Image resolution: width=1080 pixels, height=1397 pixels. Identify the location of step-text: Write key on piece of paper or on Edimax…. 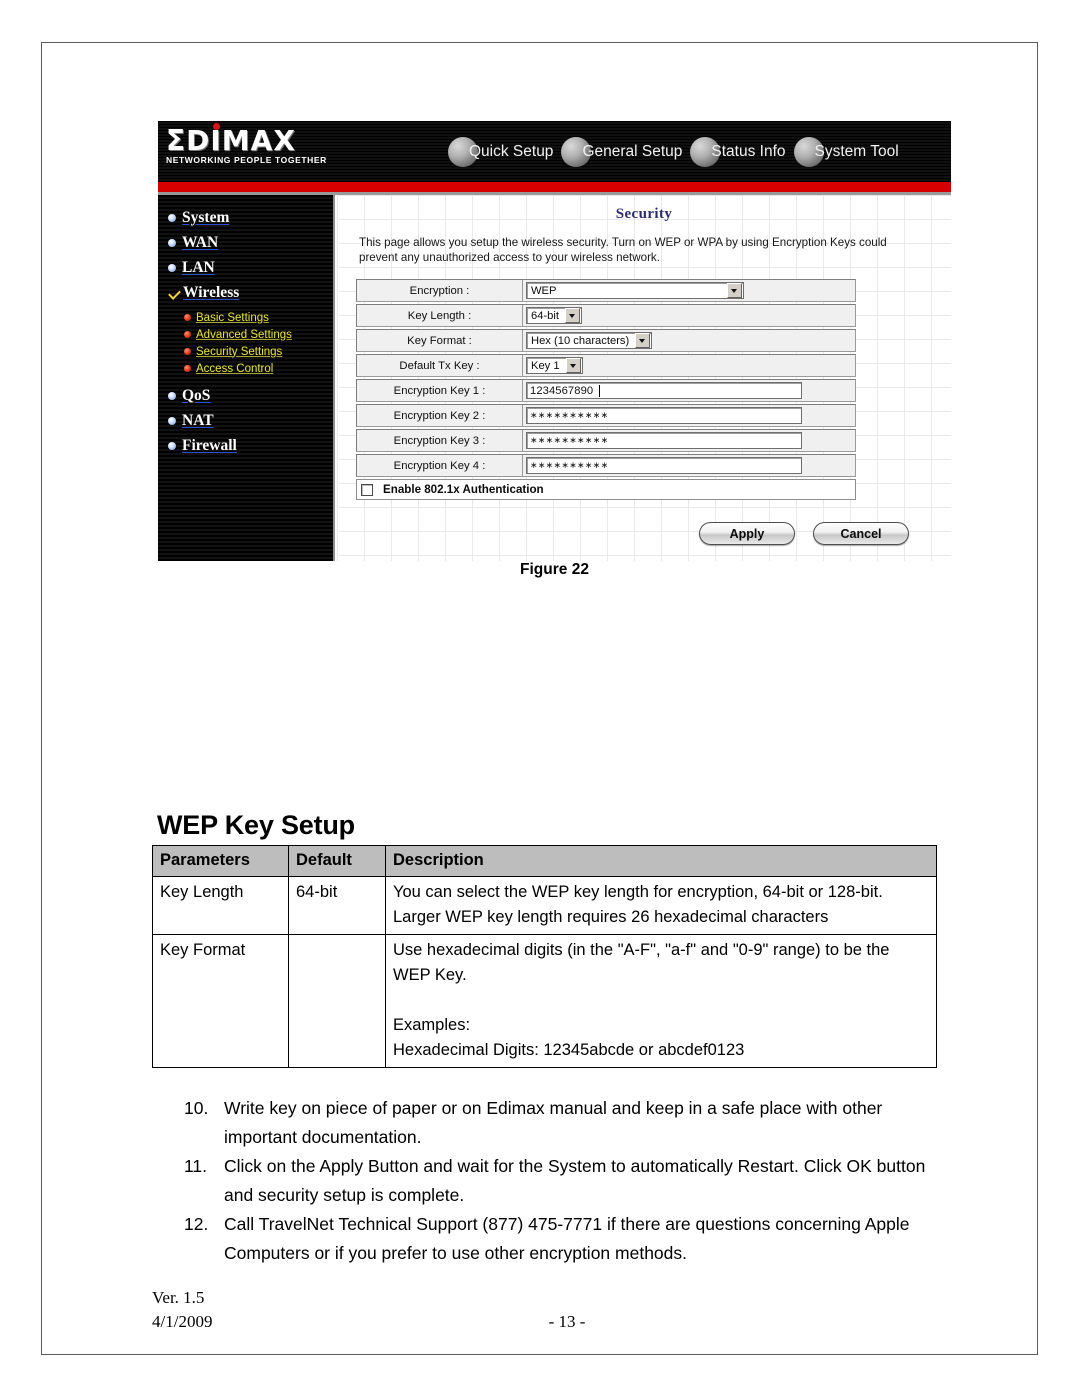
(553, 1122).